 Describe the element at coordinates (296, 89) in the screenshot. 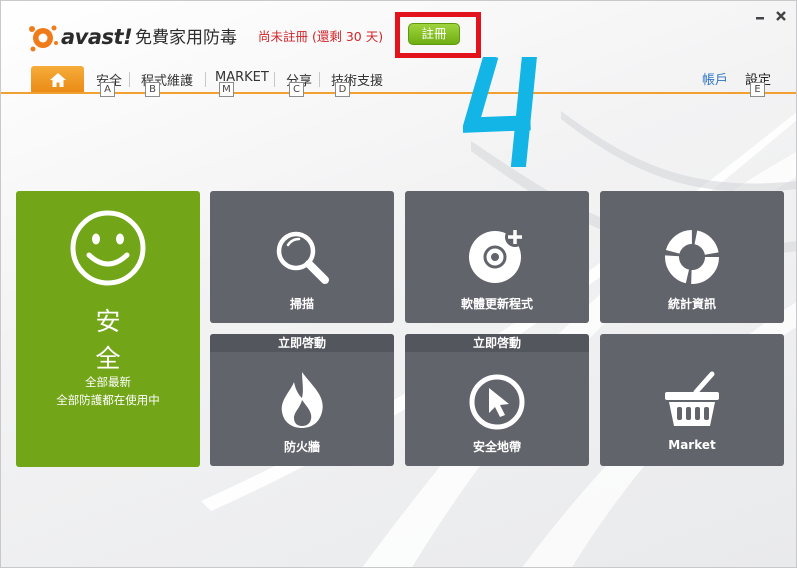

I see `shortcut-key-c: C` at that location.